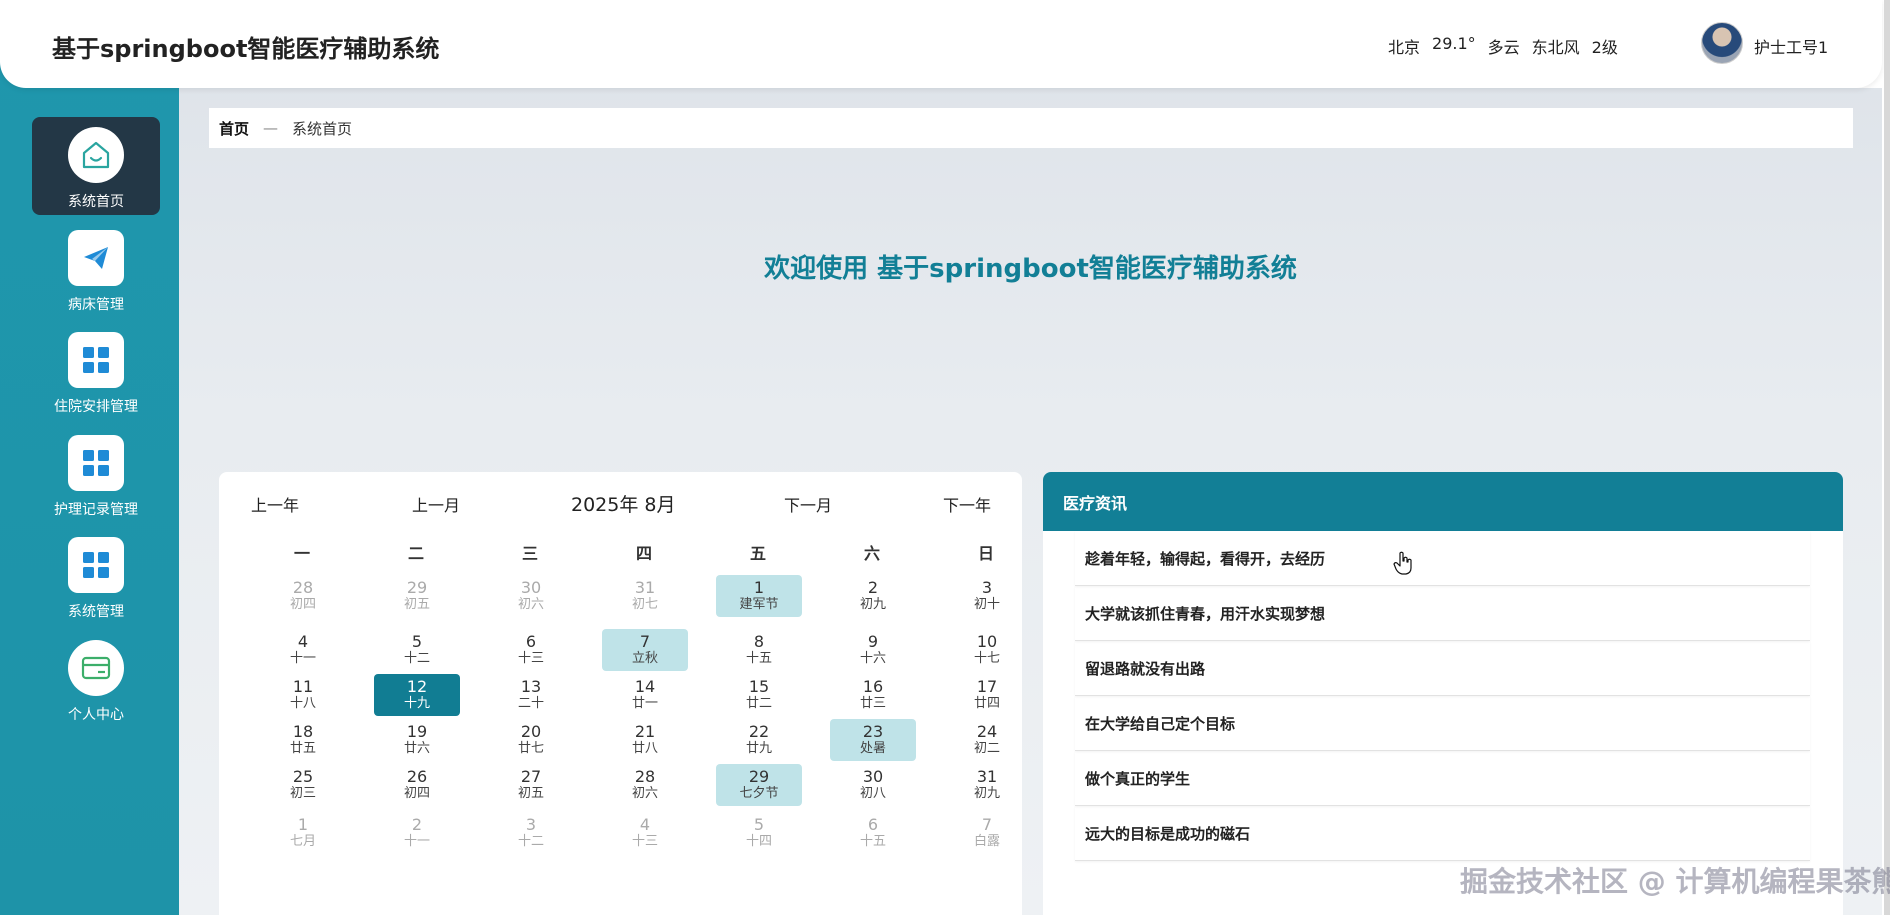 This screenshot has width=1890, height=915. I want to click on calendar-day: 26 初四, so click(417, 785).